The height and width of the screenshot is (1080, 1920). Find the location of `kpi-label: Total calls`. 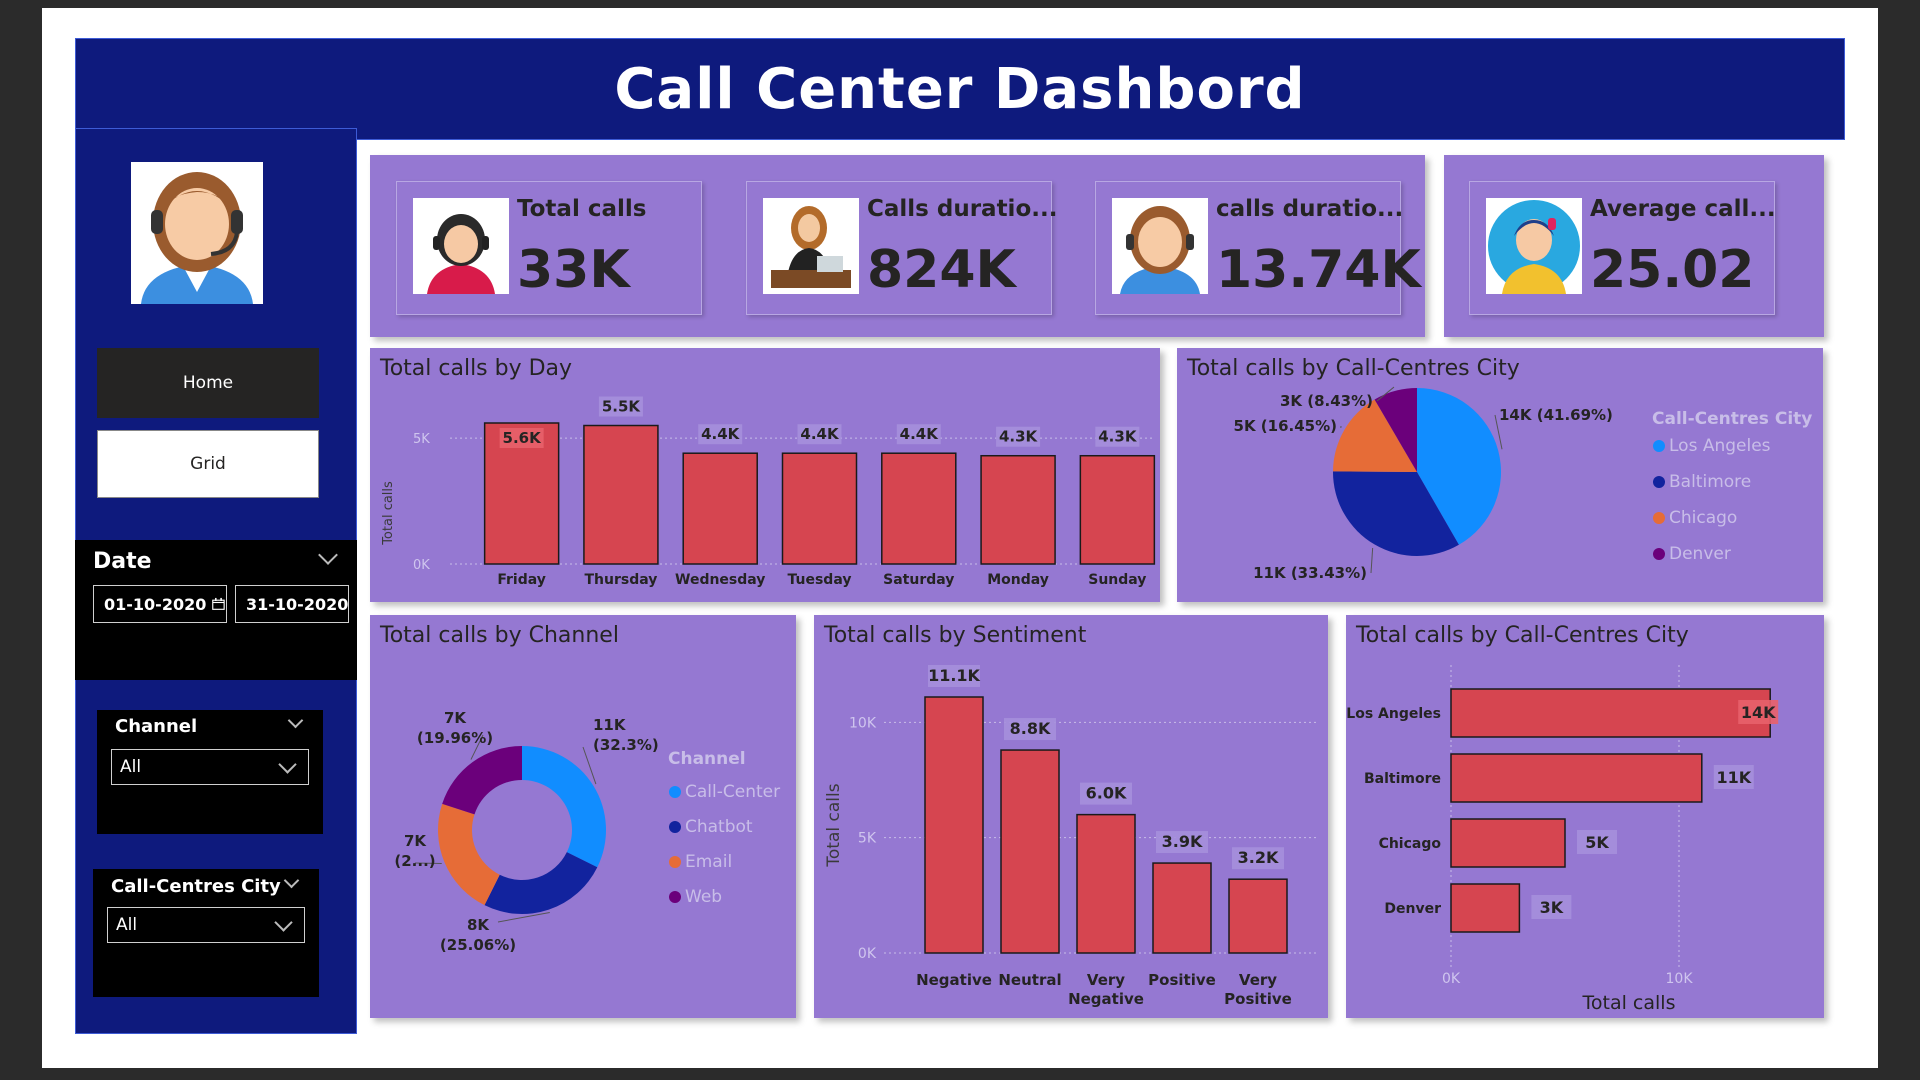

kpi-label: Total calls is located at coordinates (582, 209).